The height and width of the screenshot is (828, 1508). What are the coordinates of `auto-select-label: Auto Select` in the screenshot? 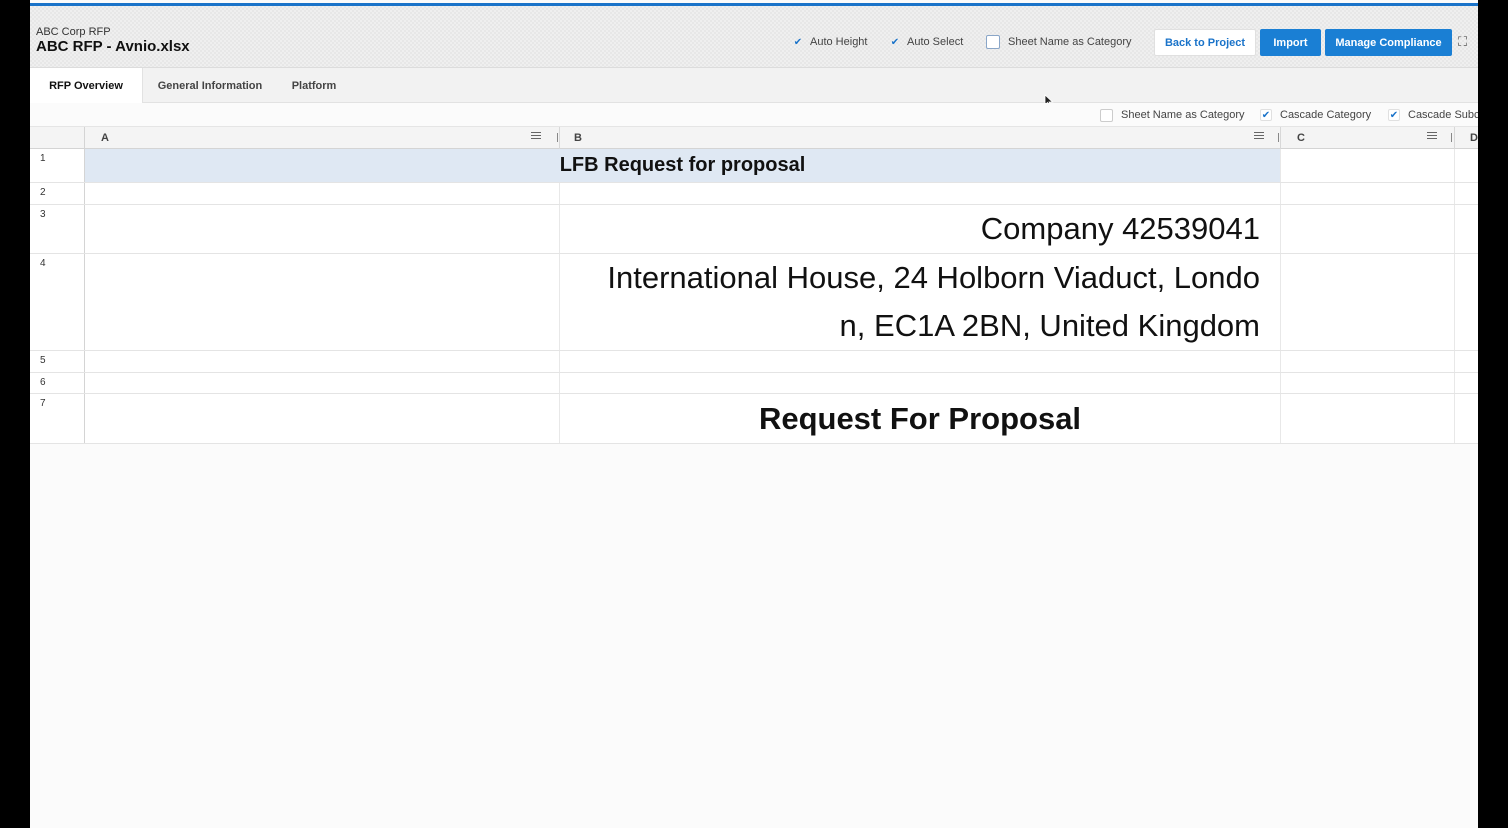 It's located at (935, 42).